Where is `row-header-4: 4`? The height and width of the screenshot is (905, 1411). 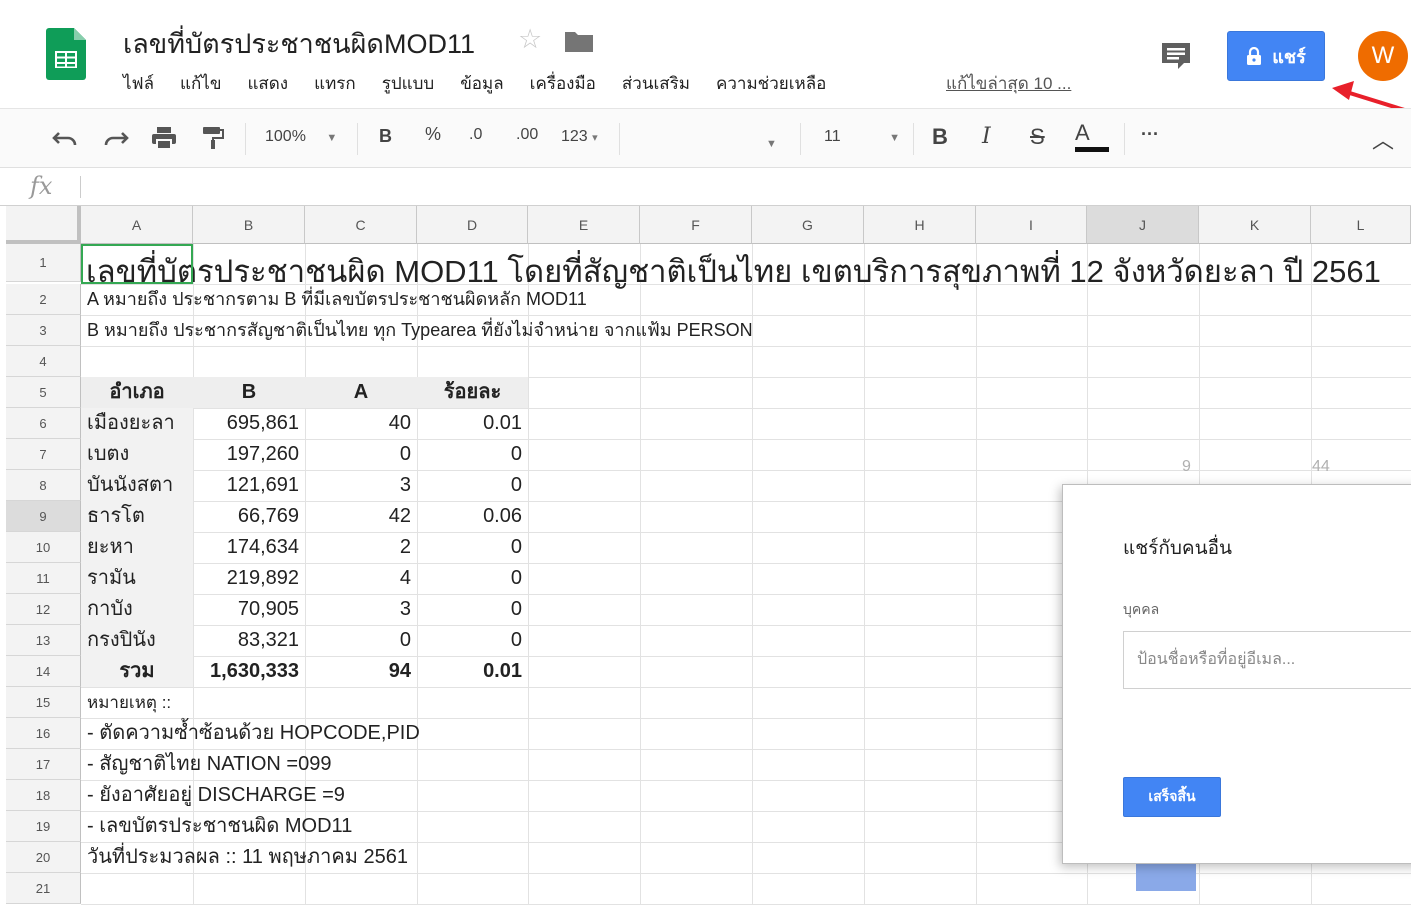
row-header-4: 4 is located at coordinates (43, 361).